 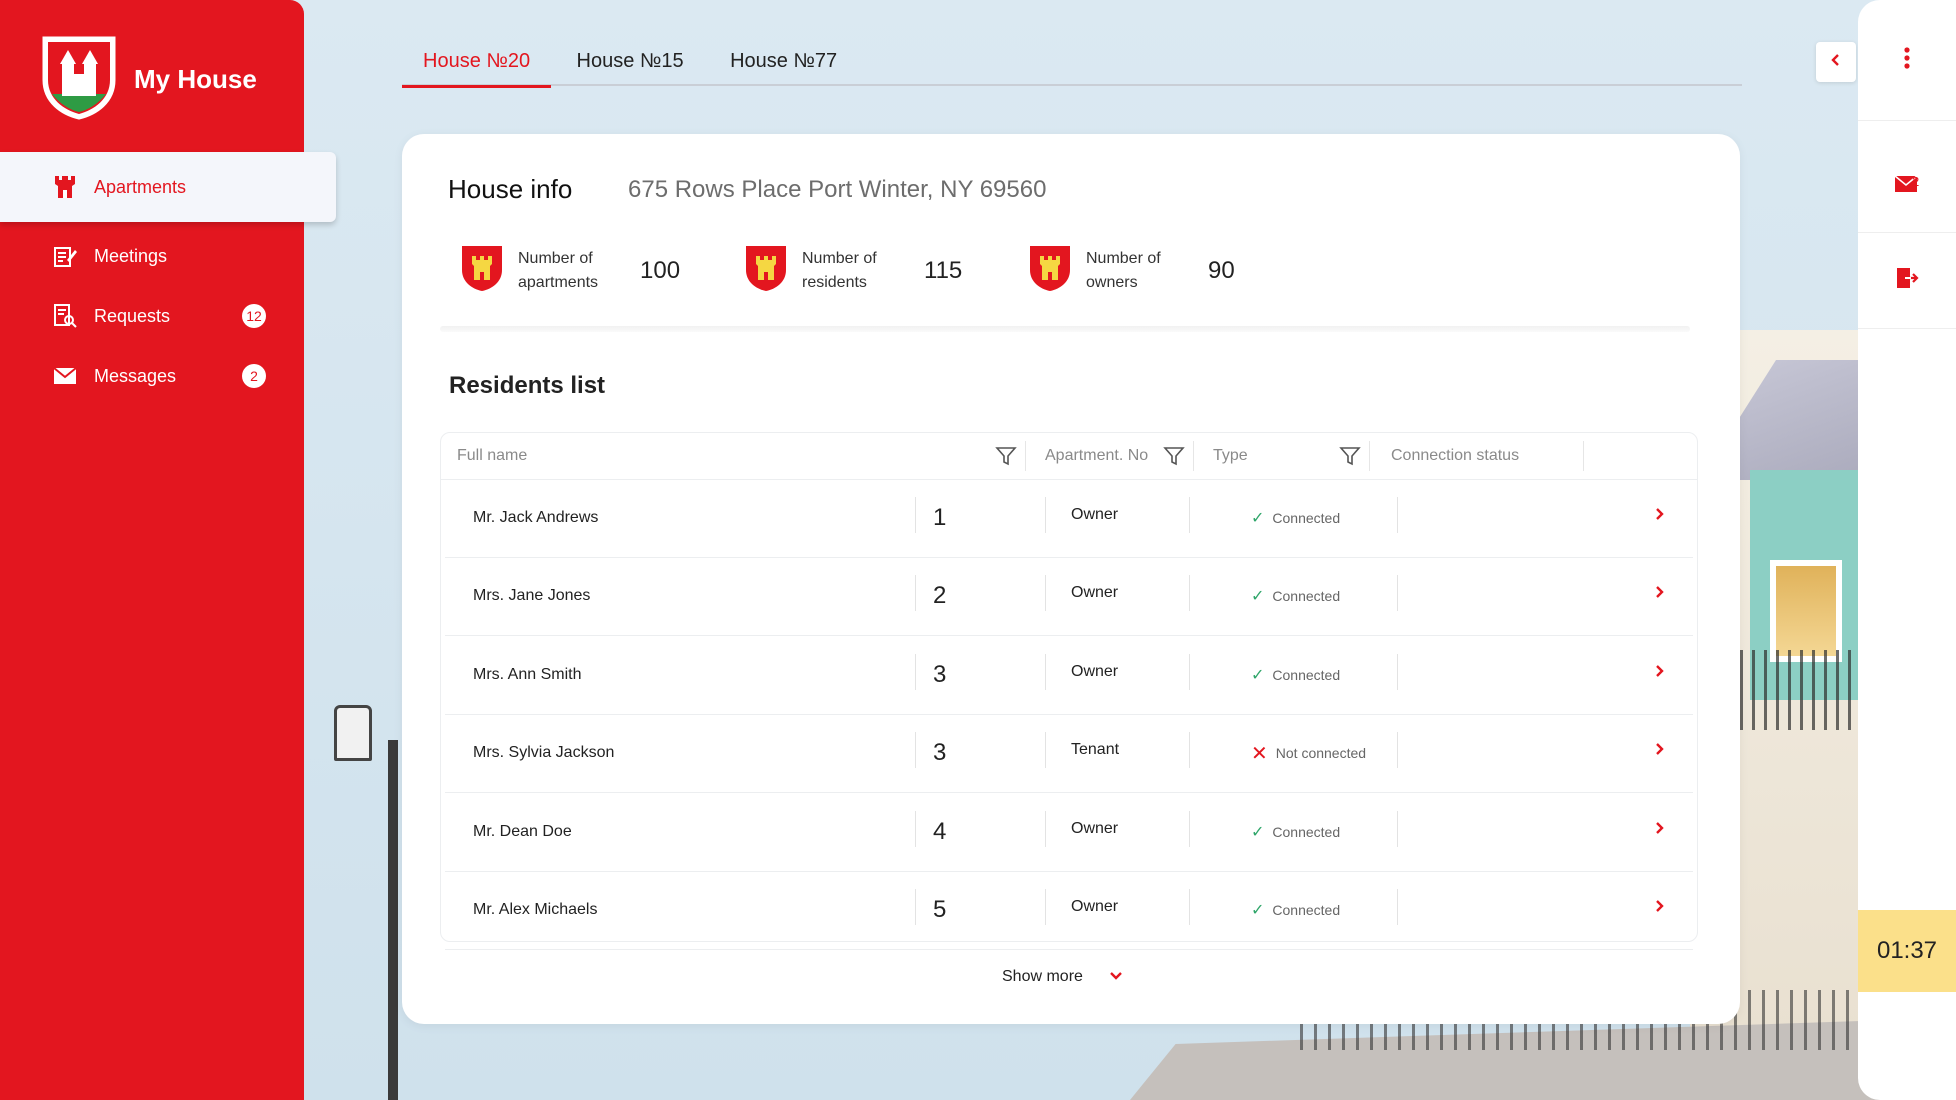 What do you see at coordinates (168, 187) in the screenshot?
I see `sidebar-item-apartments: Apartments` at bounding box center [168, 187].